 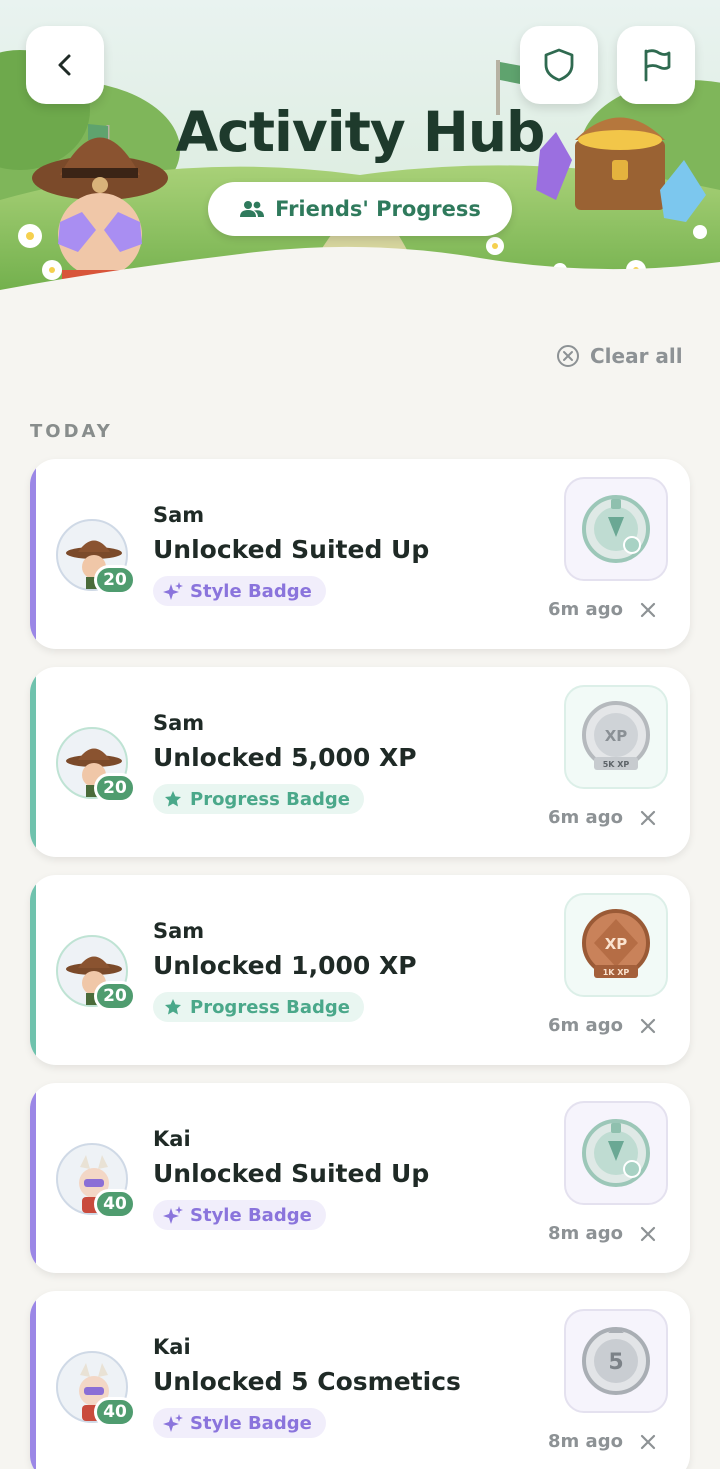 I want to click on clear-all-label: Clear all, so click(x=636, y=356).